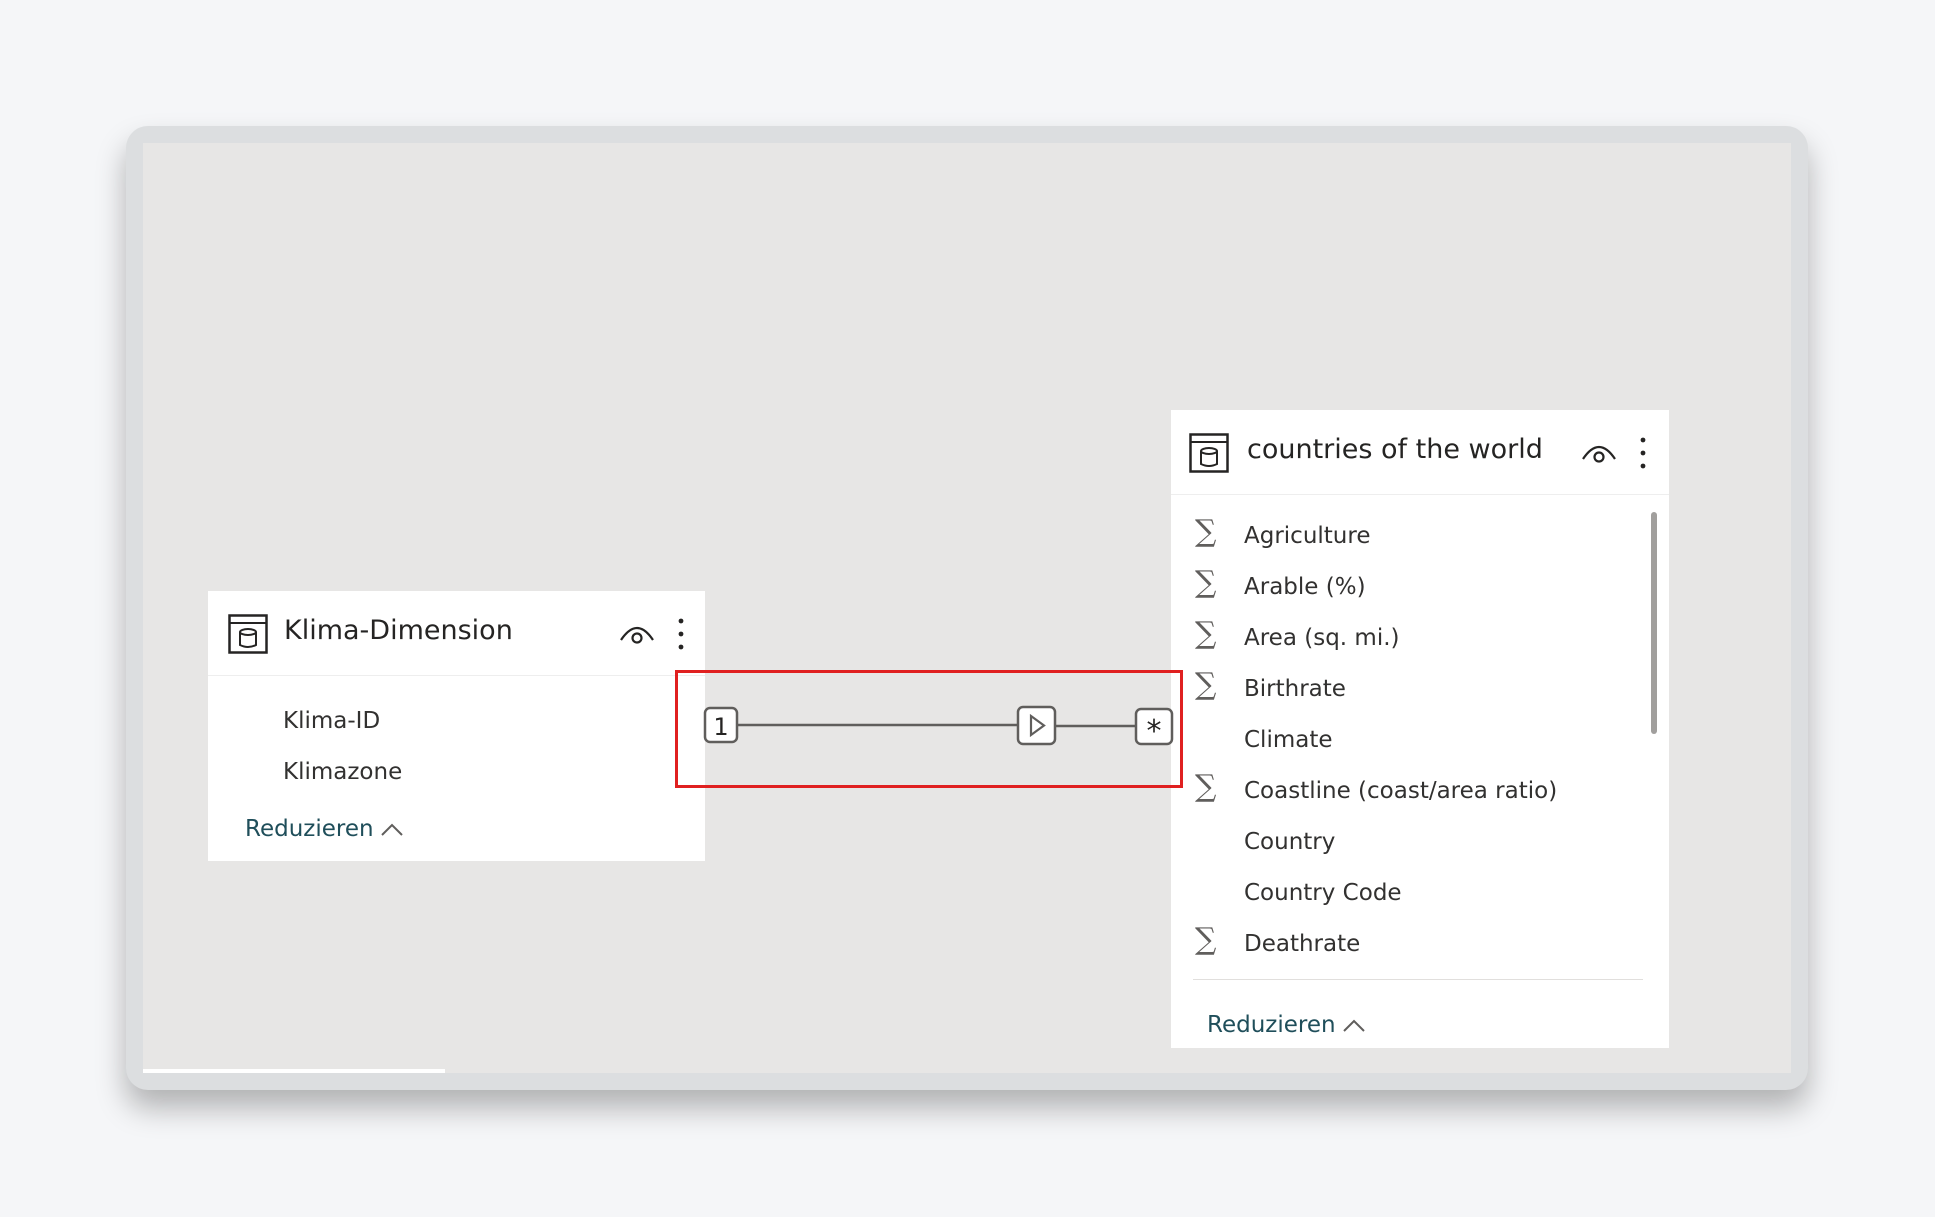 The width and height of the screenshot is (1935, 1217). What do you see at coordinates (342, 772) in the screenshot?
I see `field-klimazone: Klimazone` at bounding box center [342, 772].